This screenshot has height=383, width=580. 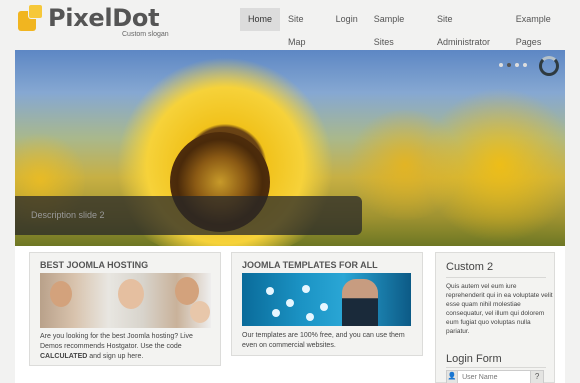 What do you see at coordinates (31, 19) in the screenshot?
I see `logo-icon` at bounding box center [31, 19].